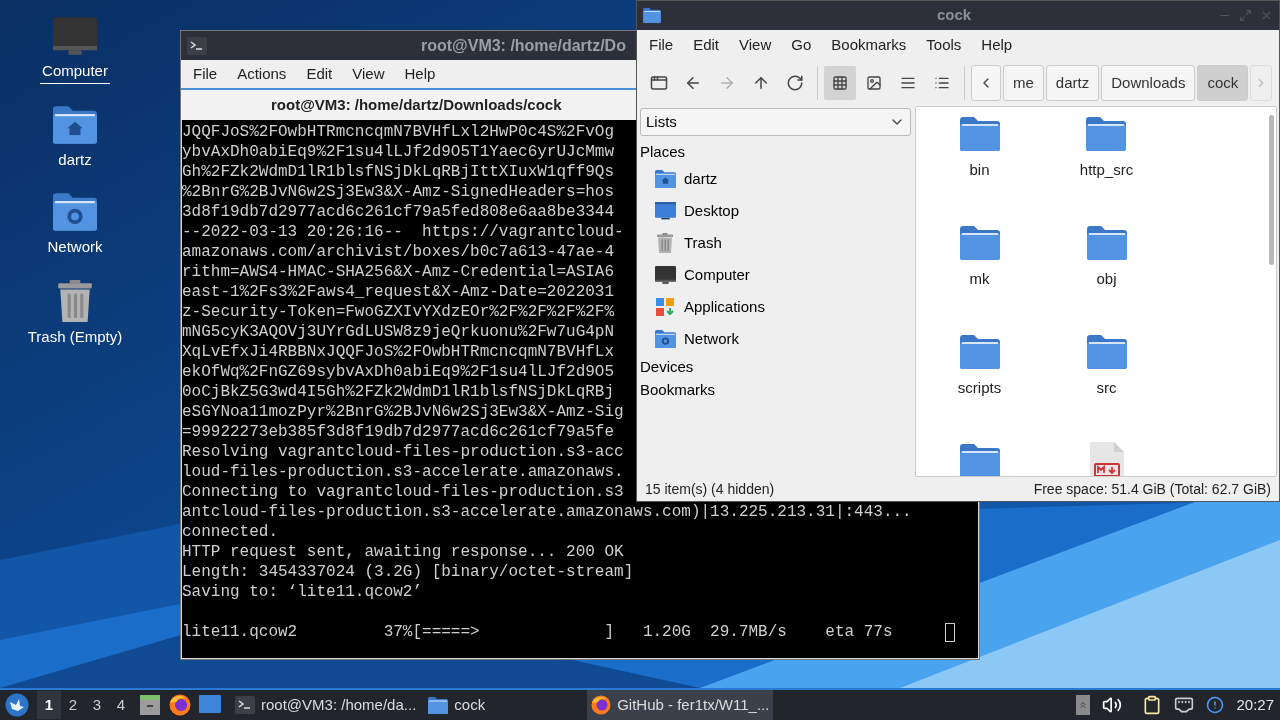  Describe the element at coordinates (523, 45) in the screenshot. I see `window-title: root@VM3: /home/dartz/Do` at that location.